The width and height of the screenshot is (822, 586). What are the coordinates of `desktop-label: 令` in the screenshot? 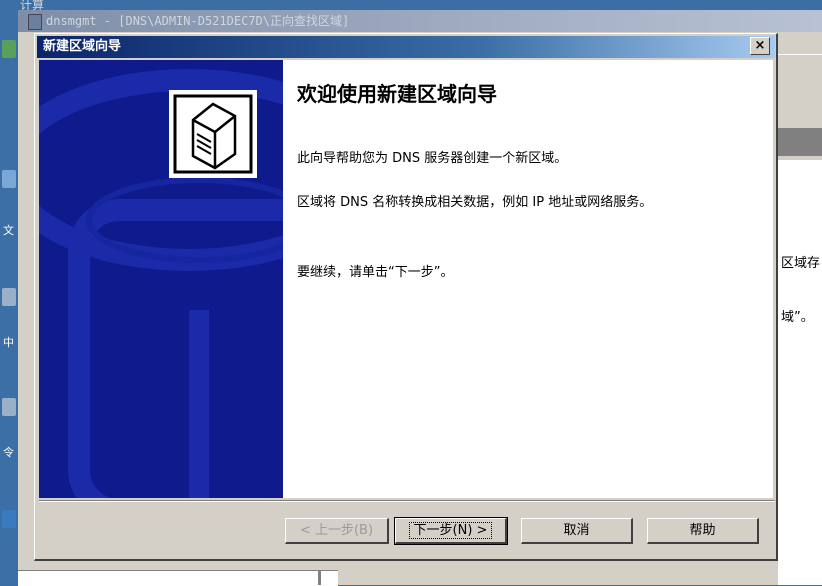 It's located at (8, 452).